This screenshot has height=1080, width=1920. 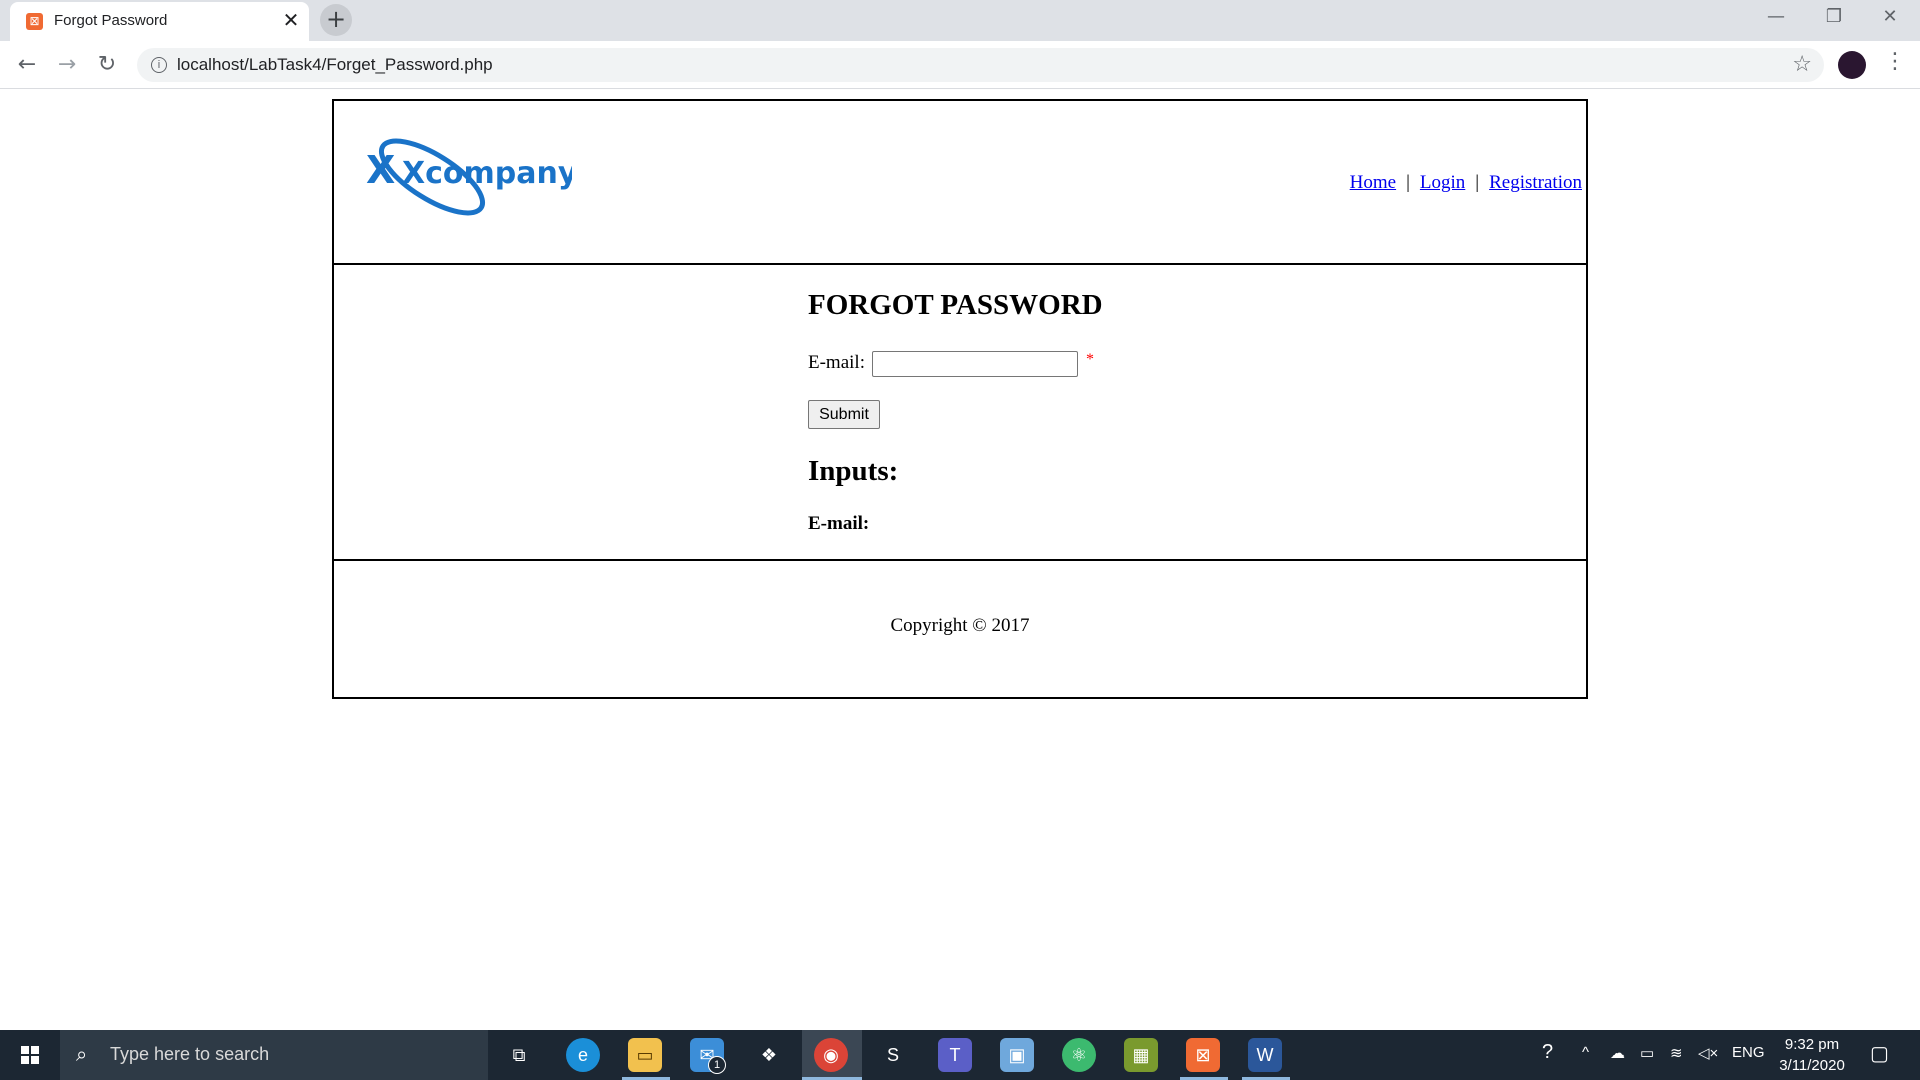 What do you see at coordinates (1547, 1052) in the screenshot?
I see `help-icon: ?` at bounding box center [1547, 1052].